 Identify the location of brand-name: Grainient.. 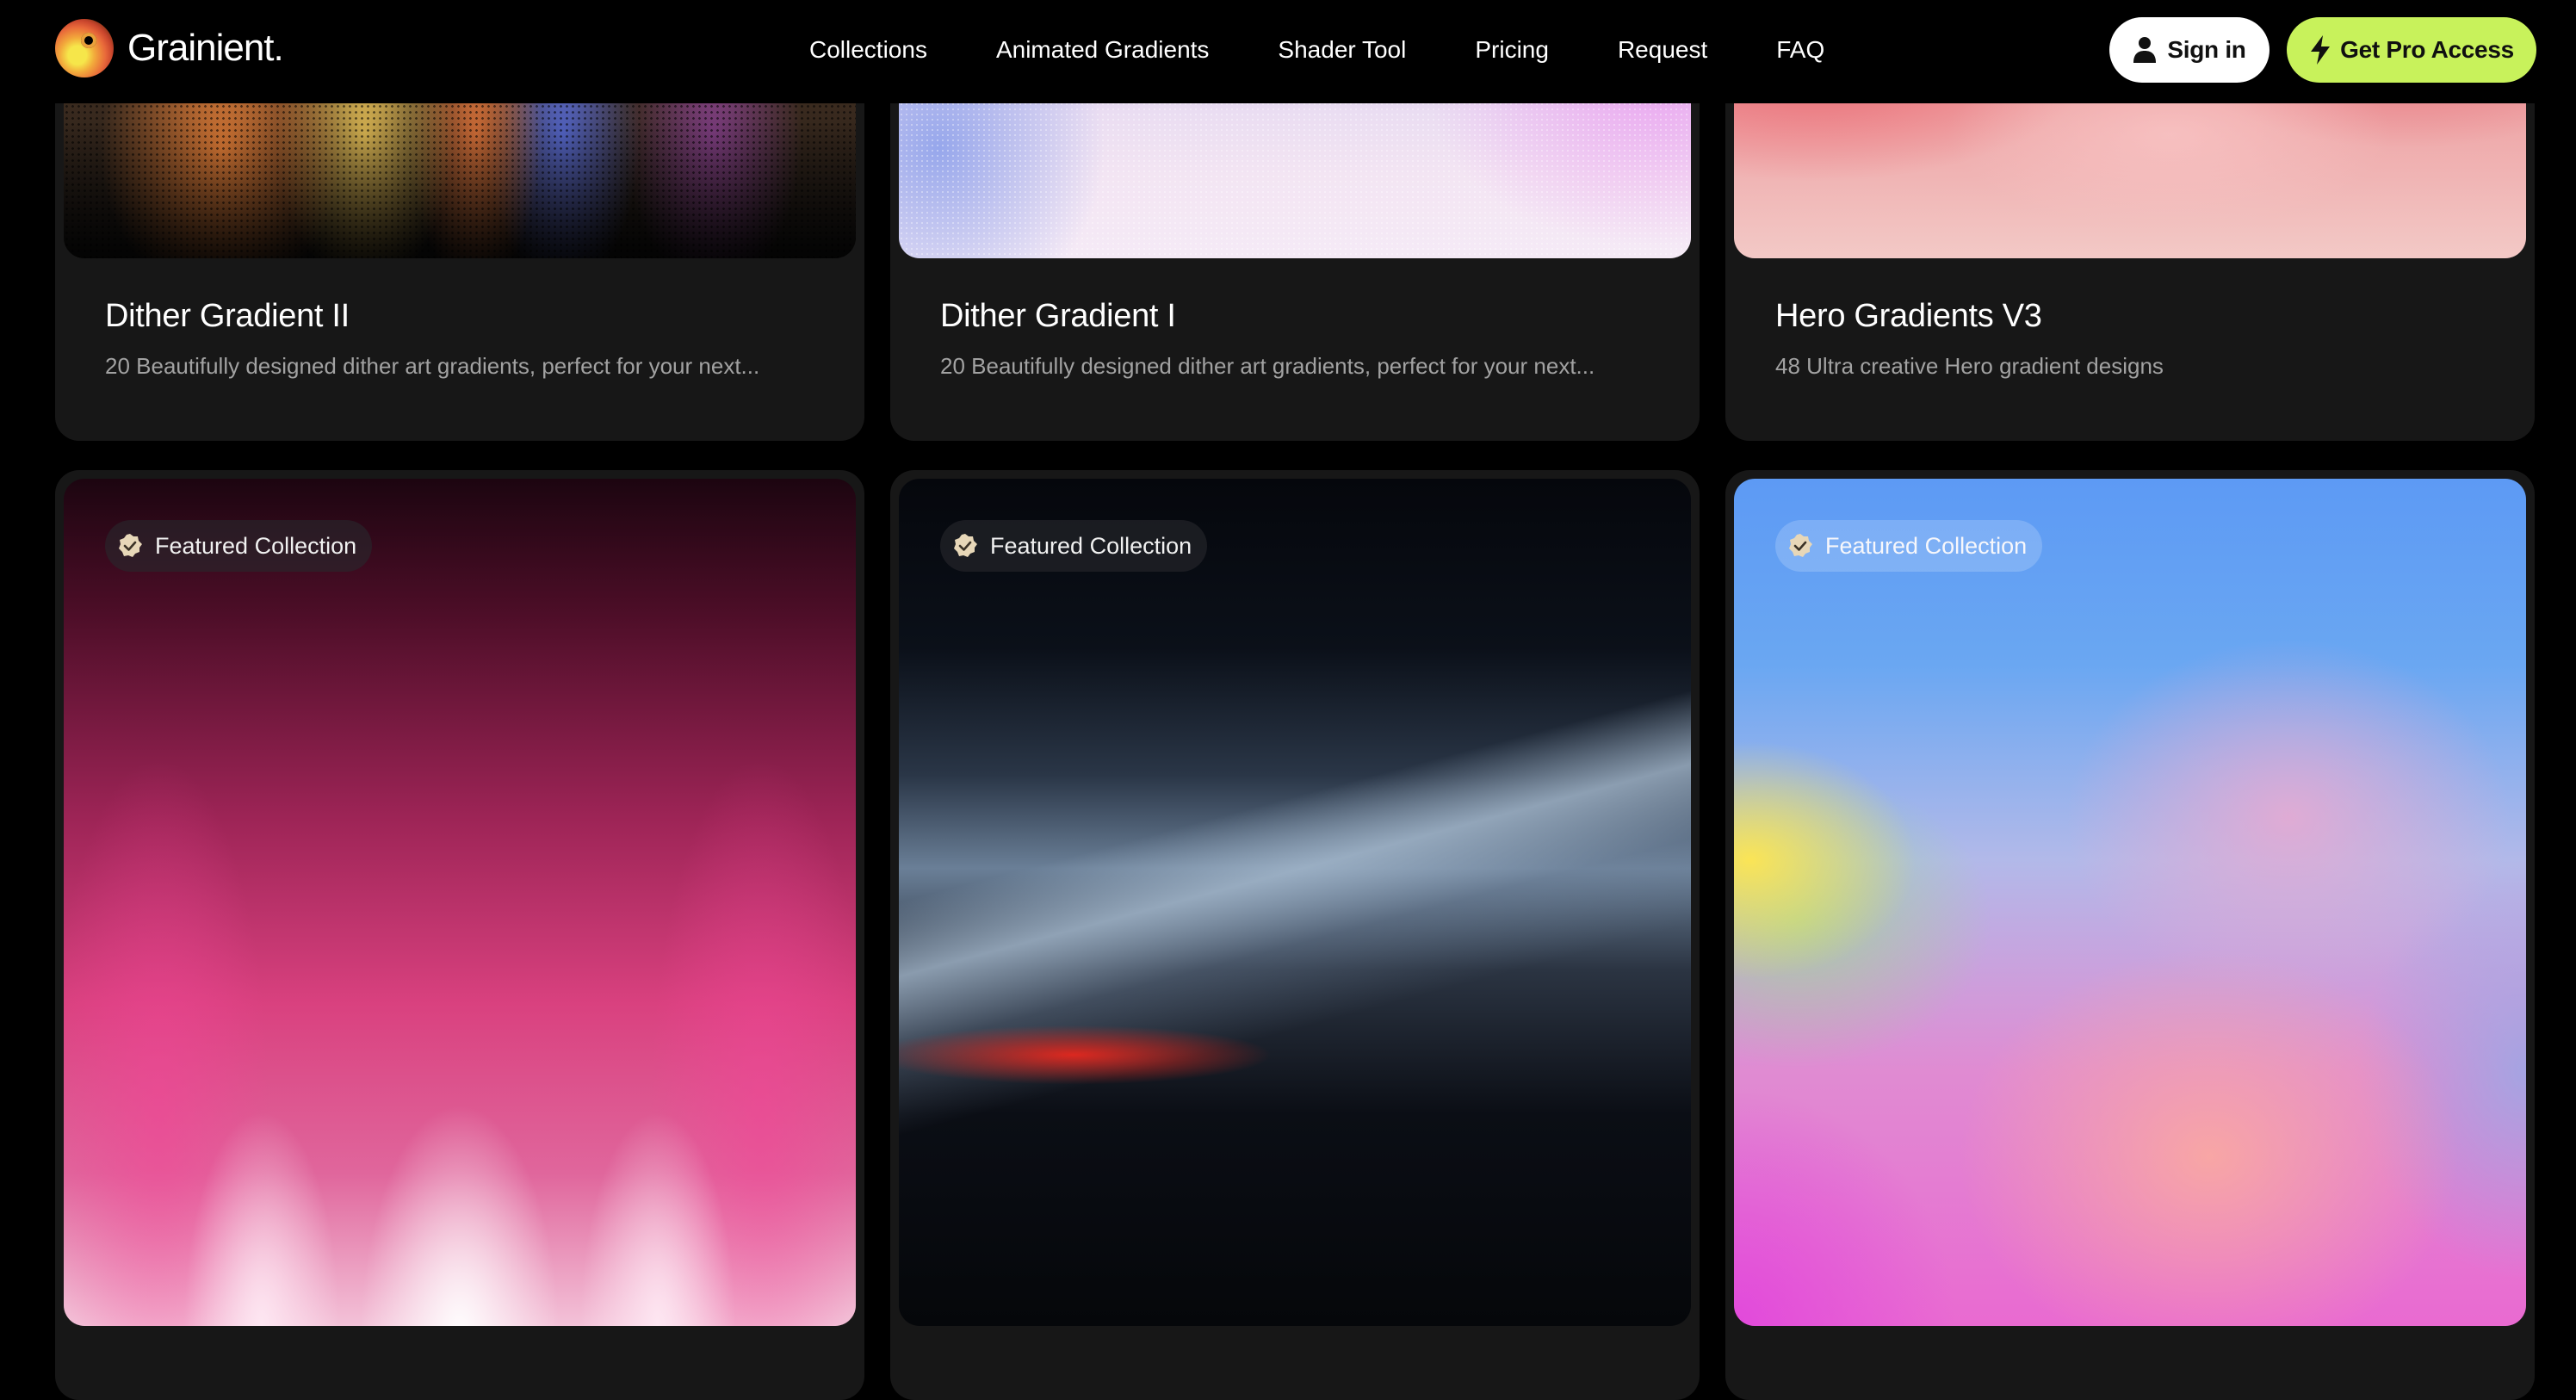
(206, 48).